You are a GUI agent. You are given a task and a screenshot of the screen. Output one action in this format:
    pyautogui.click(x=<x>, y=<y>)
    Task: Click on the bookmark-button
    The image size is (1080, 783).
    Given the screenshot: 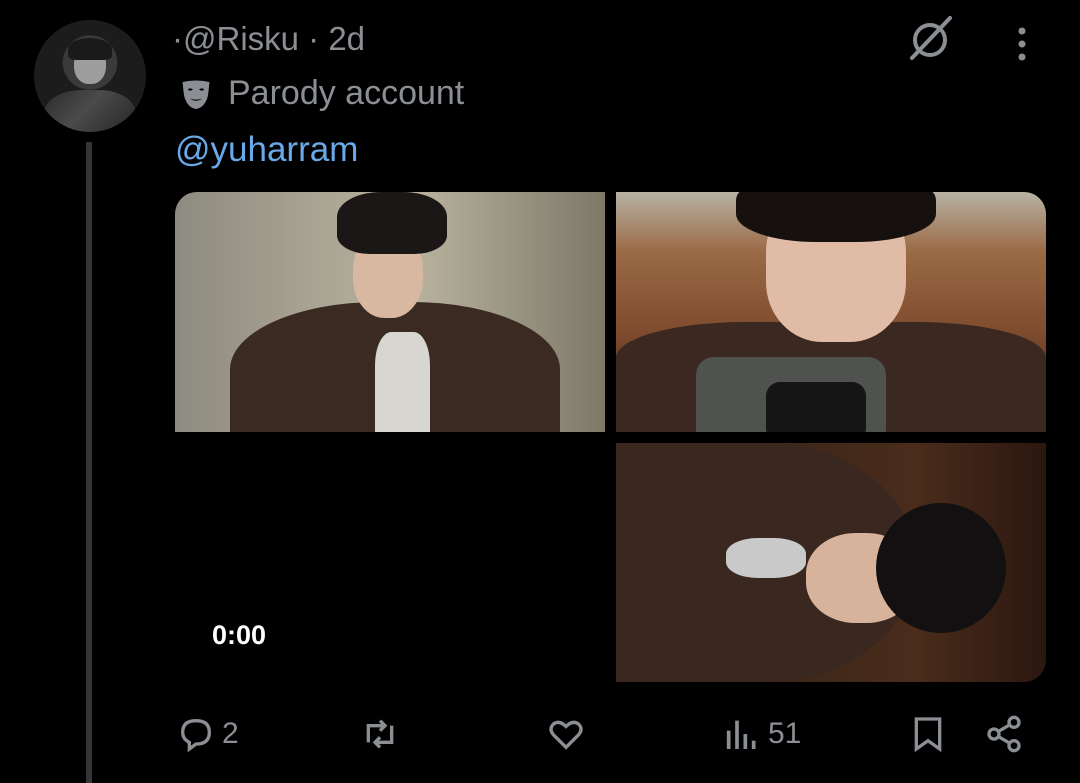 What is the action you would take?
    pyautogui.click(x=928, y=734)
    